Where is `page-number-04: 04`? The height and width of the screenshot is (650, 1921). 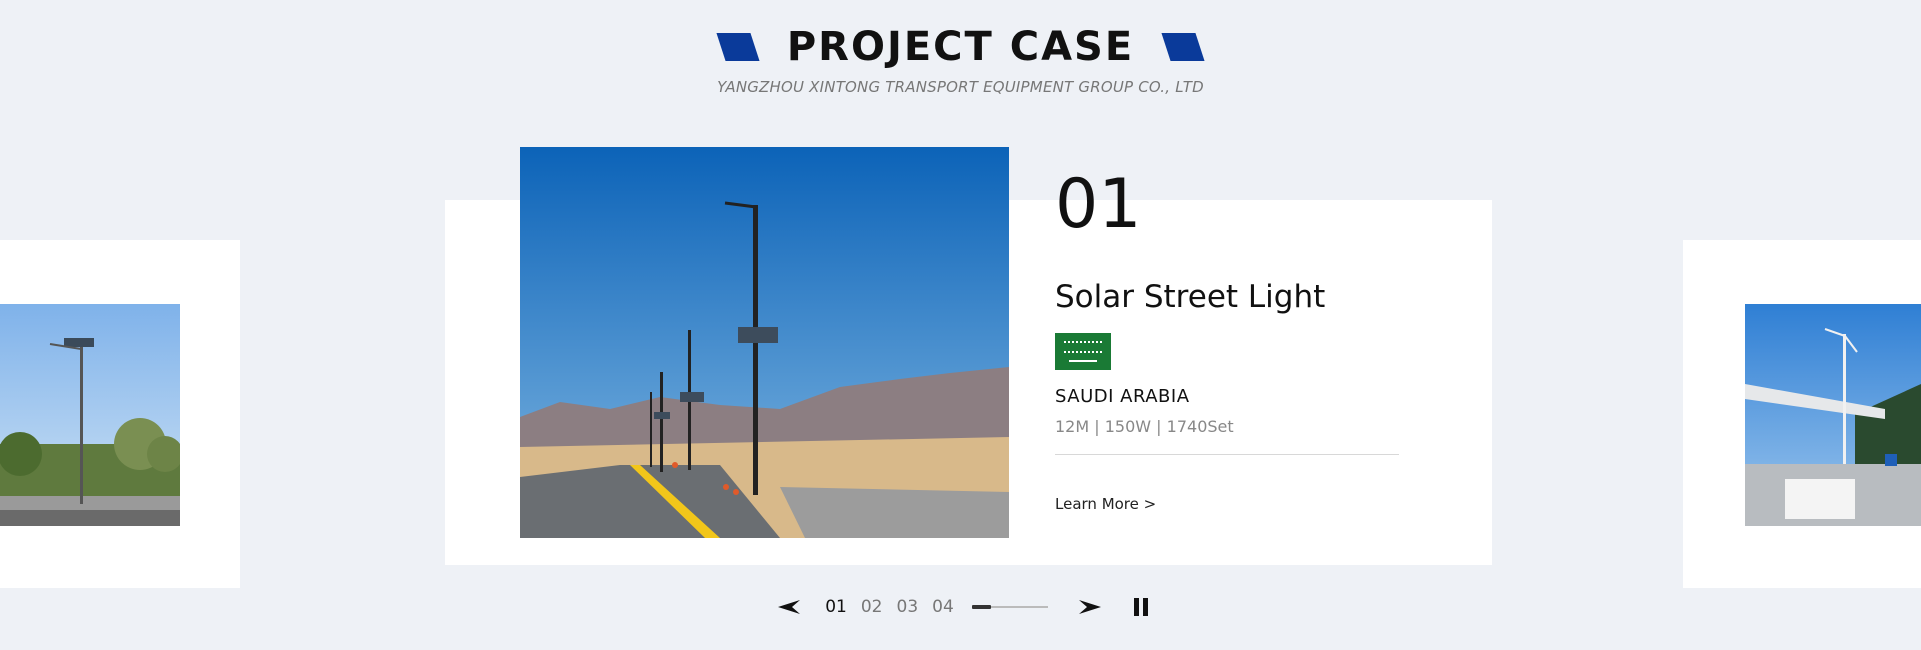
page-number-04: 04 is located at coordinates (943, 607).